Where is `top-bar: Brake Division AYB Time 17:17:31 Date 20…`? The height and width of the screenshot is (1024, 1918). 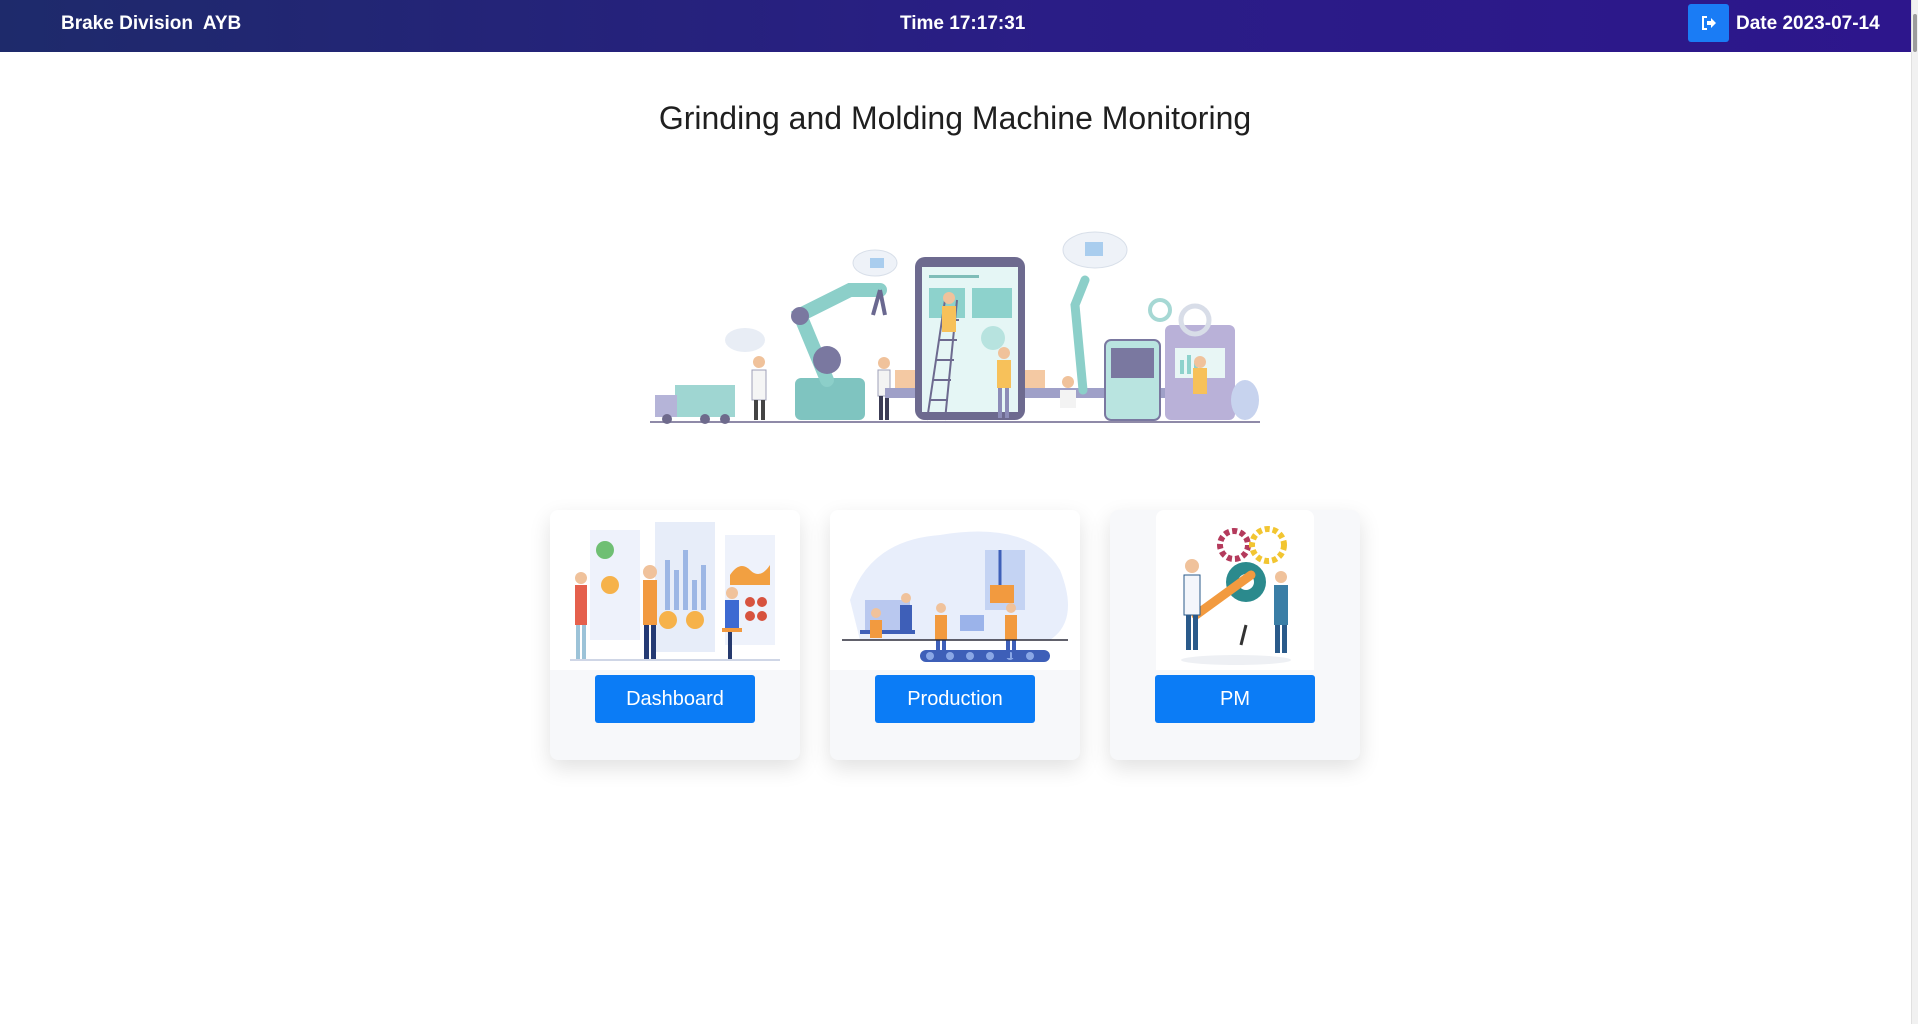 top-bar: Brake Division AYB Time 17:17:31 Date 20… is located at coordinates (959, 26).